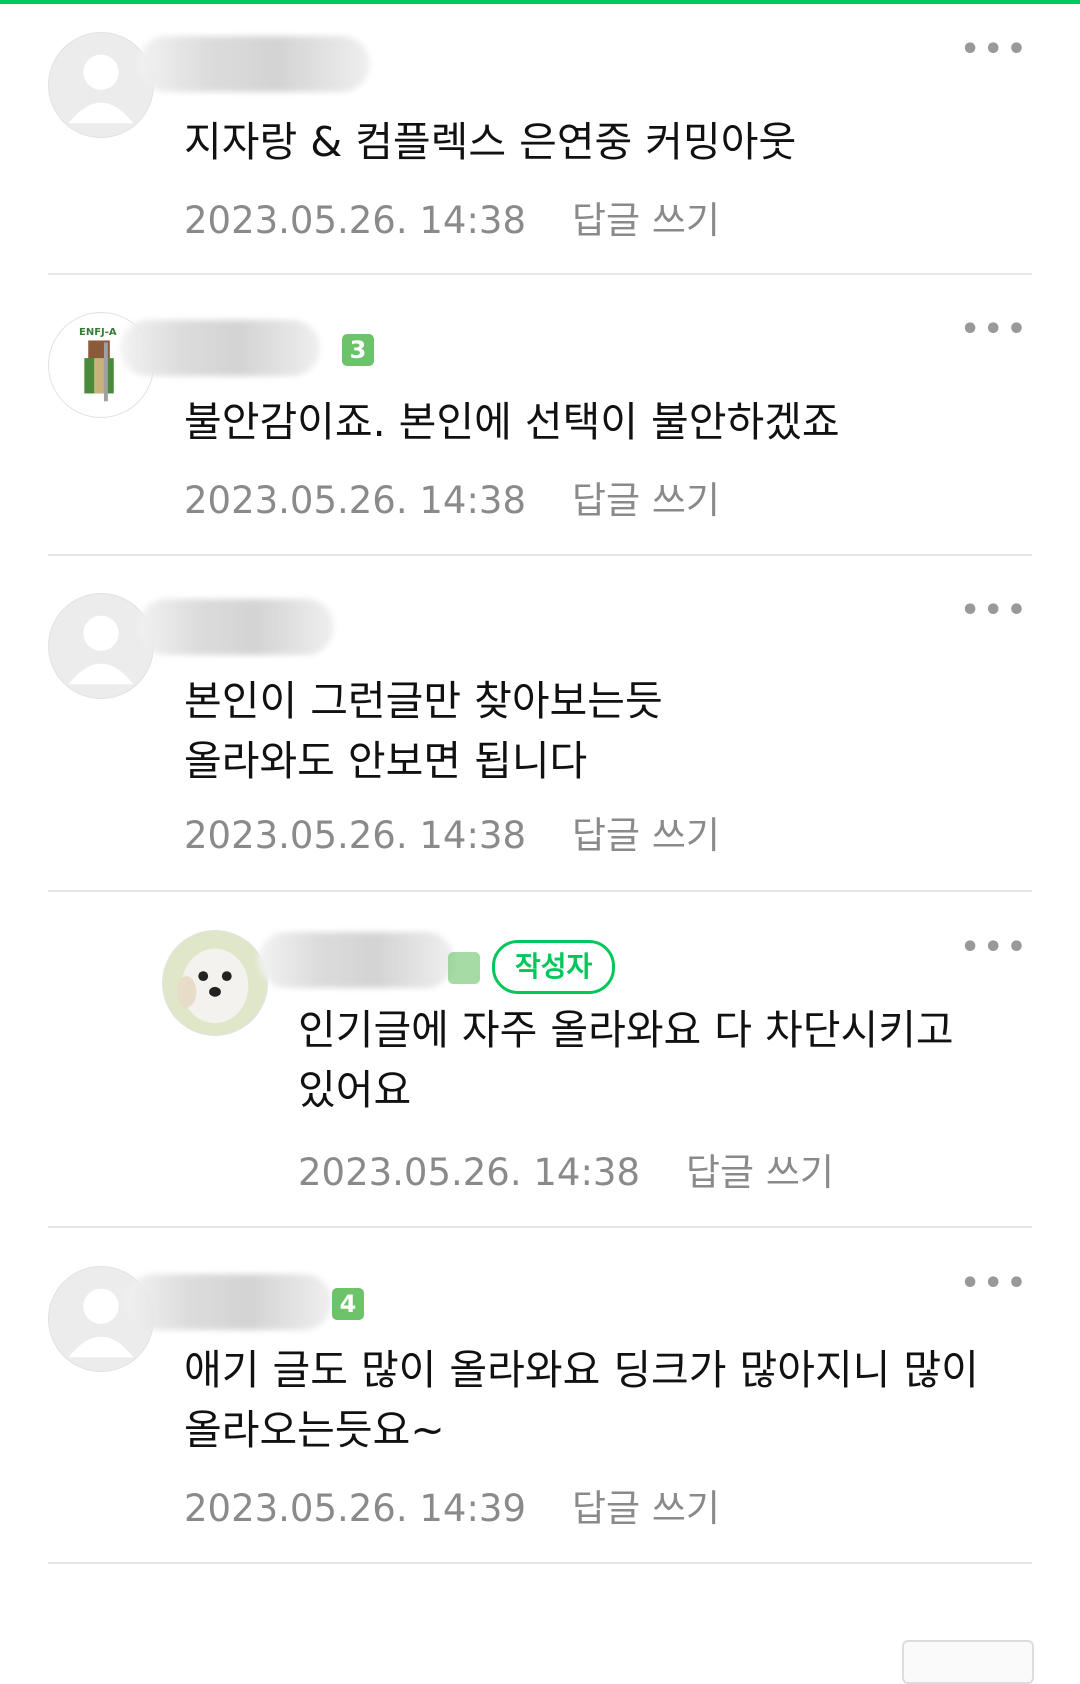  What do you see at coordinates (554, 967) in the screenshot?
I see `author-badge: 작성자` at bounding box center [554, 967].